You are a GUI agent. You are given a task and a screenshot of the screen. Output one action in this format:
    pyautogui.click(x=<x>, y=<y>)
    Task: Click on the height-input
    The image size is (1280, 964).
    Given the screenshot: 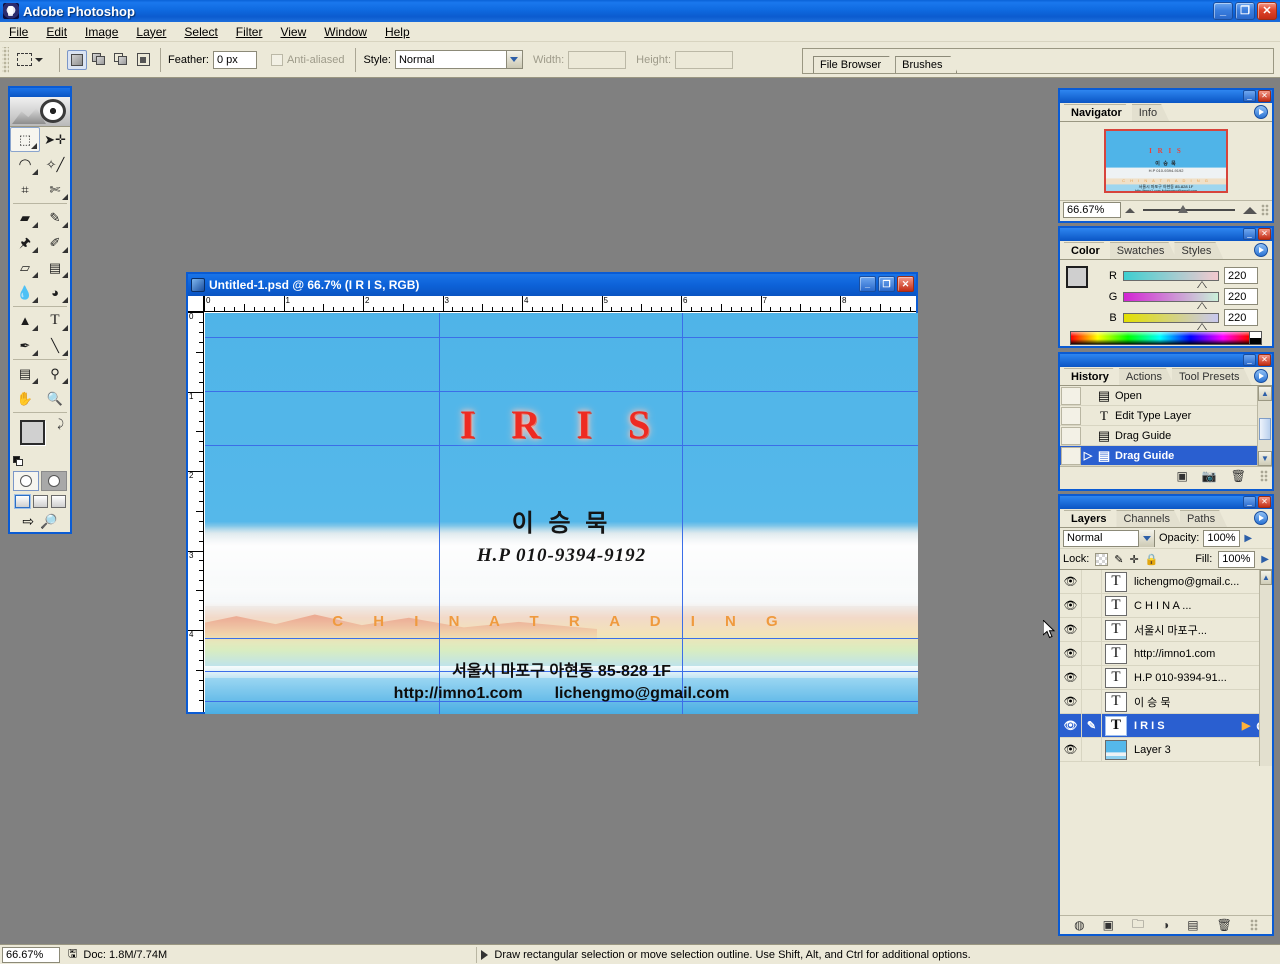 What is the action you would take?
    pyautogui.click(x=704, y=59)
    